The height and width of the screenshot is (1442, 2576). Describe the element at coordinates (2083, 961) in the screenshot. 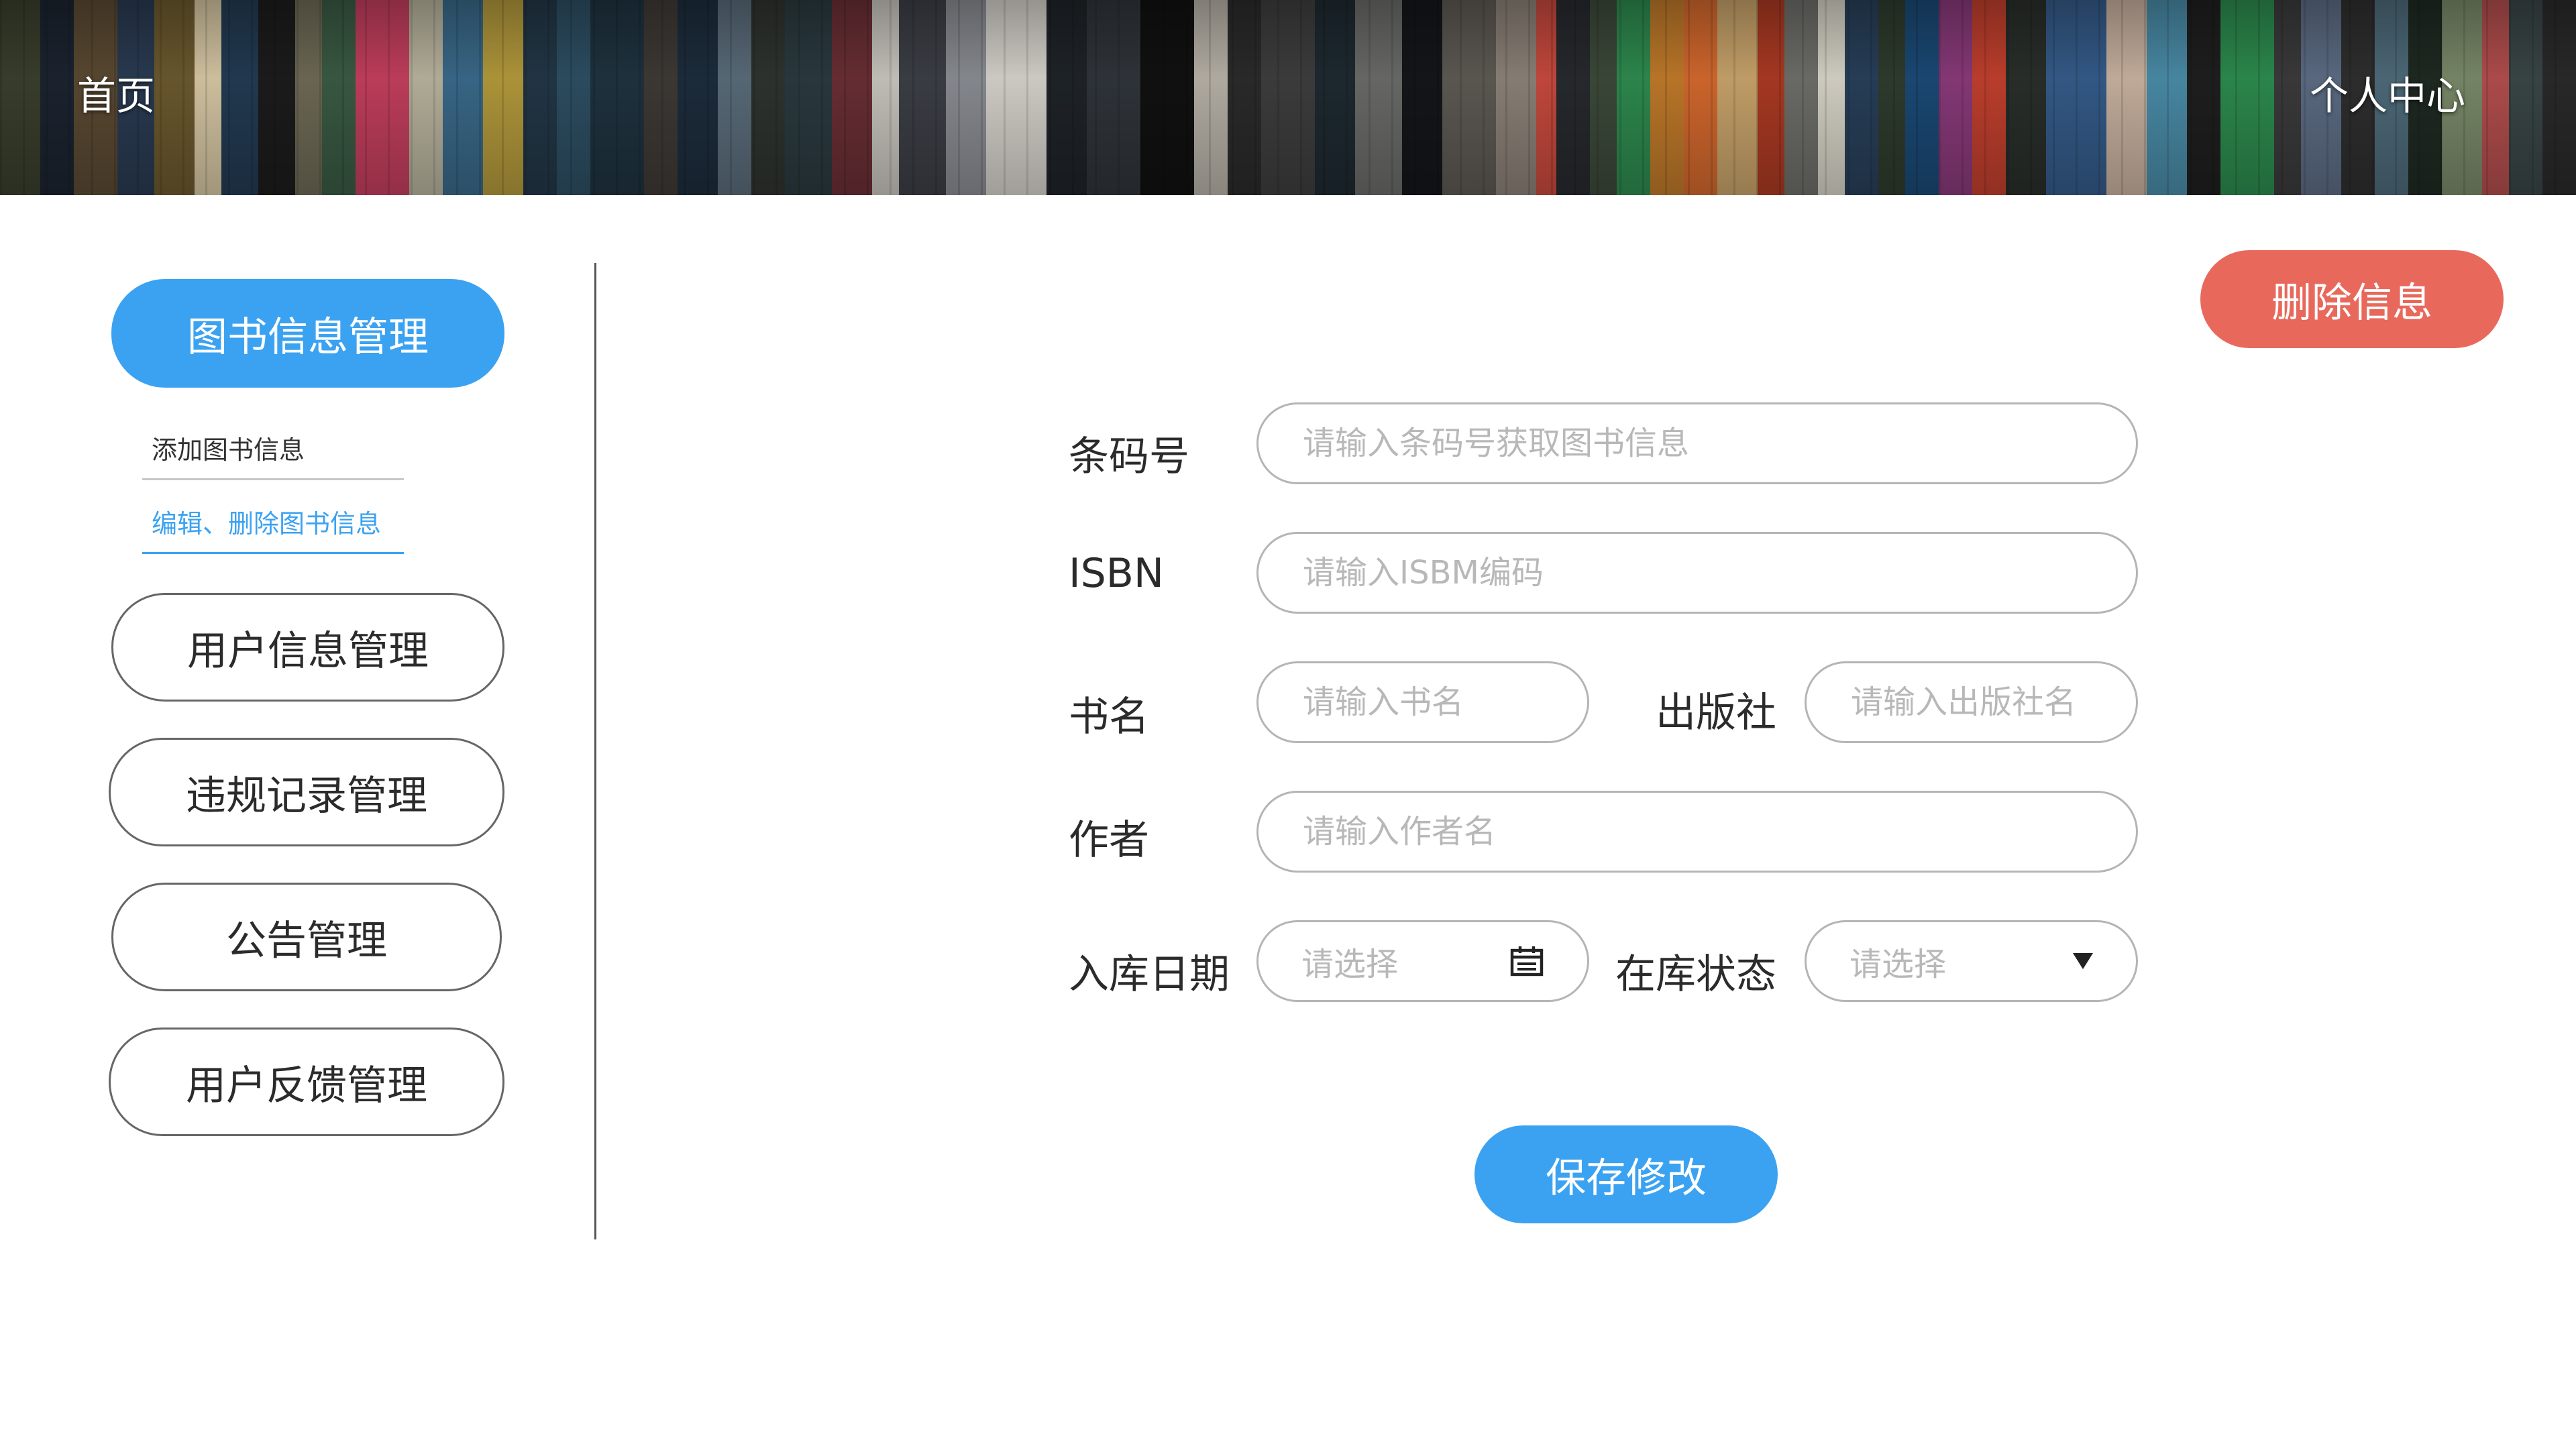

I see `dropdown-caret-icon` at that location.